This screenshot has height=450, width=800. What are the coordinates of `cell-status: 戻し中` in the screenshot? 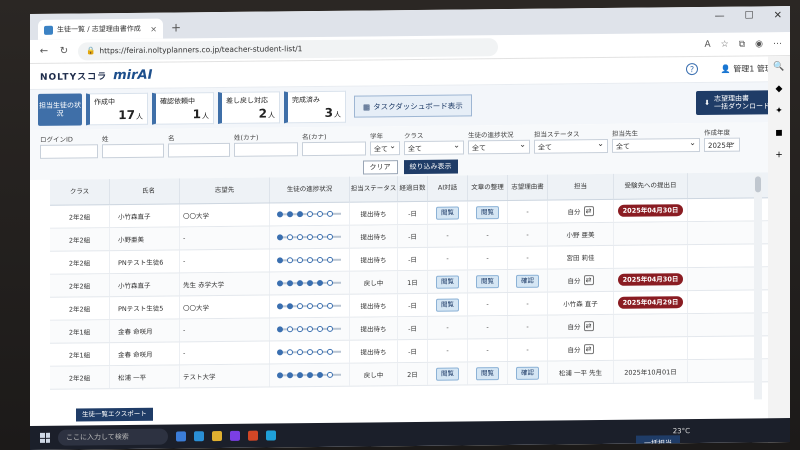 It's located at (374, 282).